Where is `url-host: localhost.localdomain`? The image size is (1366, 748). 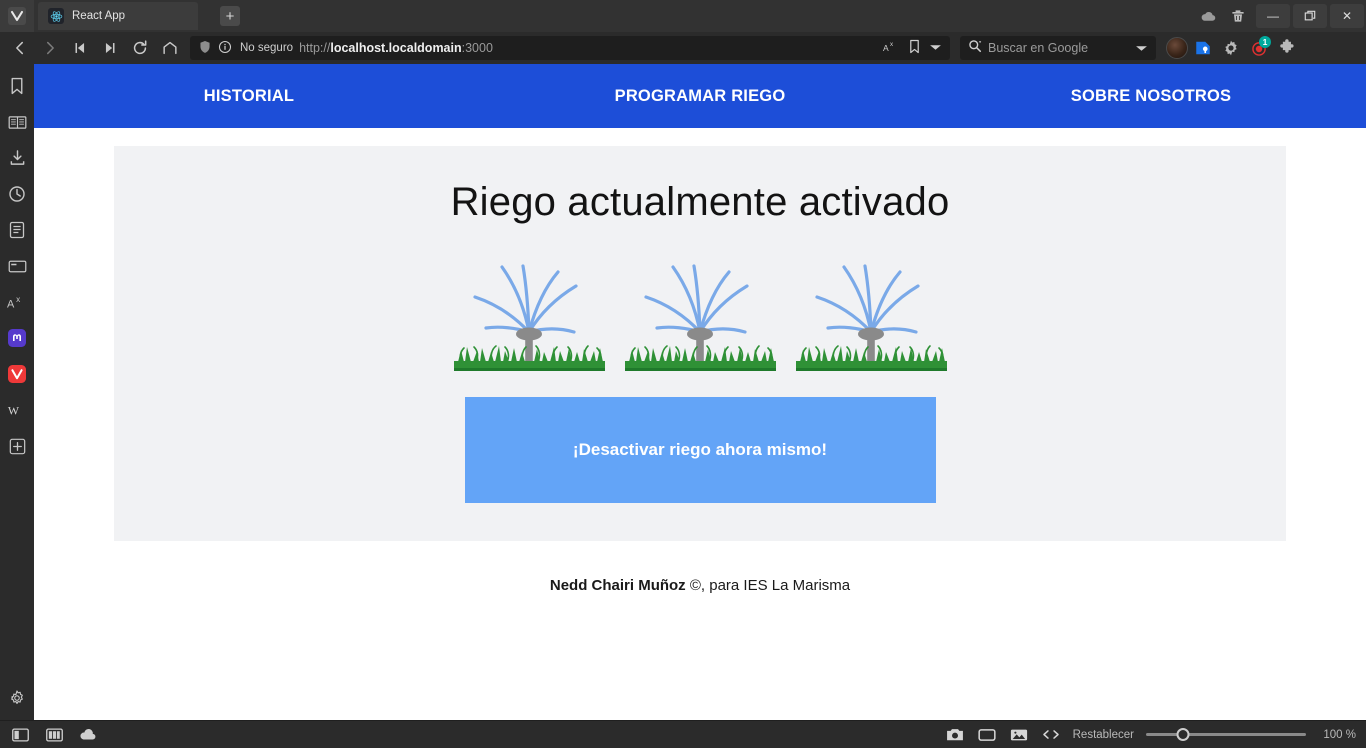
url-host: localhost.localdomain is located at coordinates (396, 48).